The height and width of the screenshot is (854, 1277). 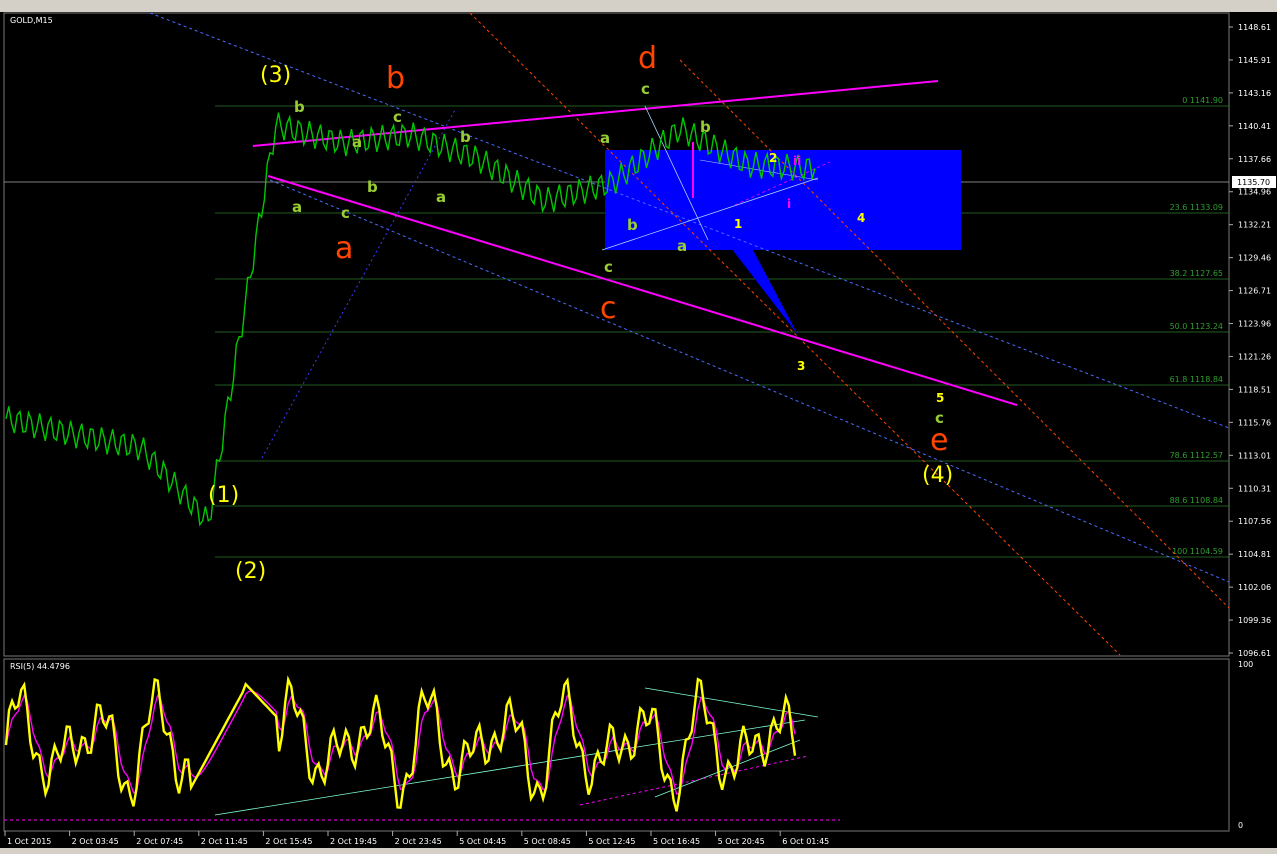 I want to click on price-tick-label: 1096.61, so click(x=1254, y=653).